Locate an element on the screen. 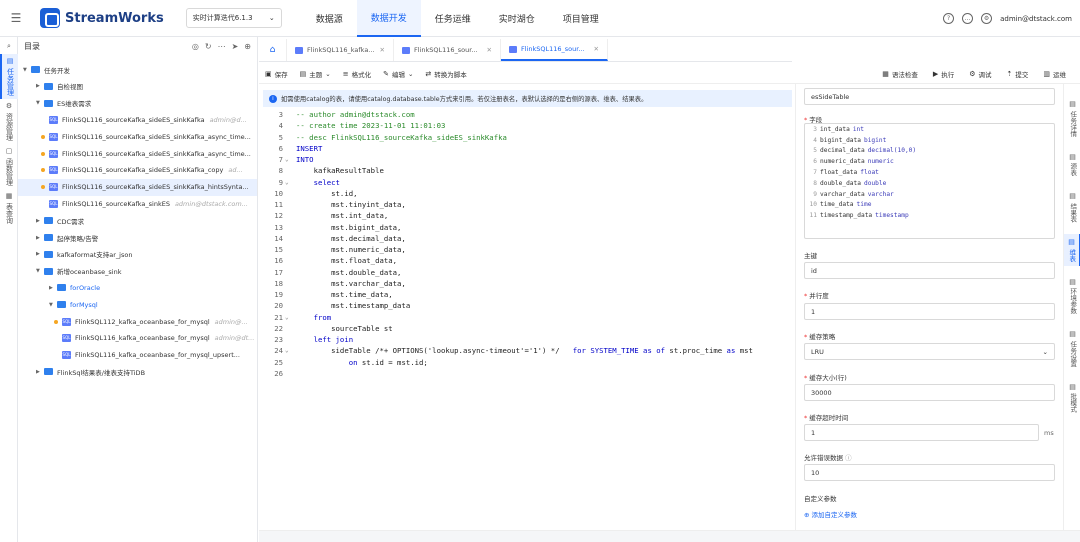 This screenshot has height=542, width=1080. nav-item: 数据开发 is located at coordinates (388, 18).